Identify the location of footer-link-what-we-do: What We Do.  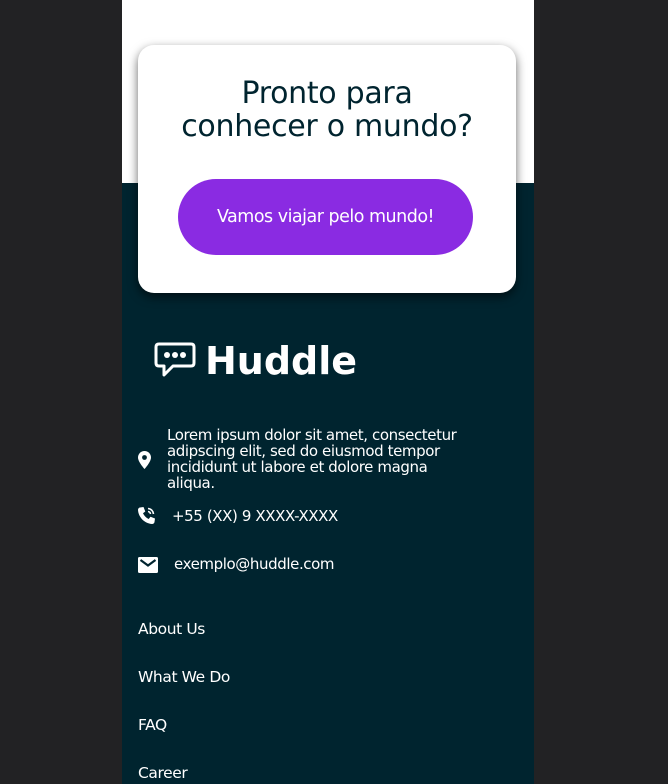
(184, 688).